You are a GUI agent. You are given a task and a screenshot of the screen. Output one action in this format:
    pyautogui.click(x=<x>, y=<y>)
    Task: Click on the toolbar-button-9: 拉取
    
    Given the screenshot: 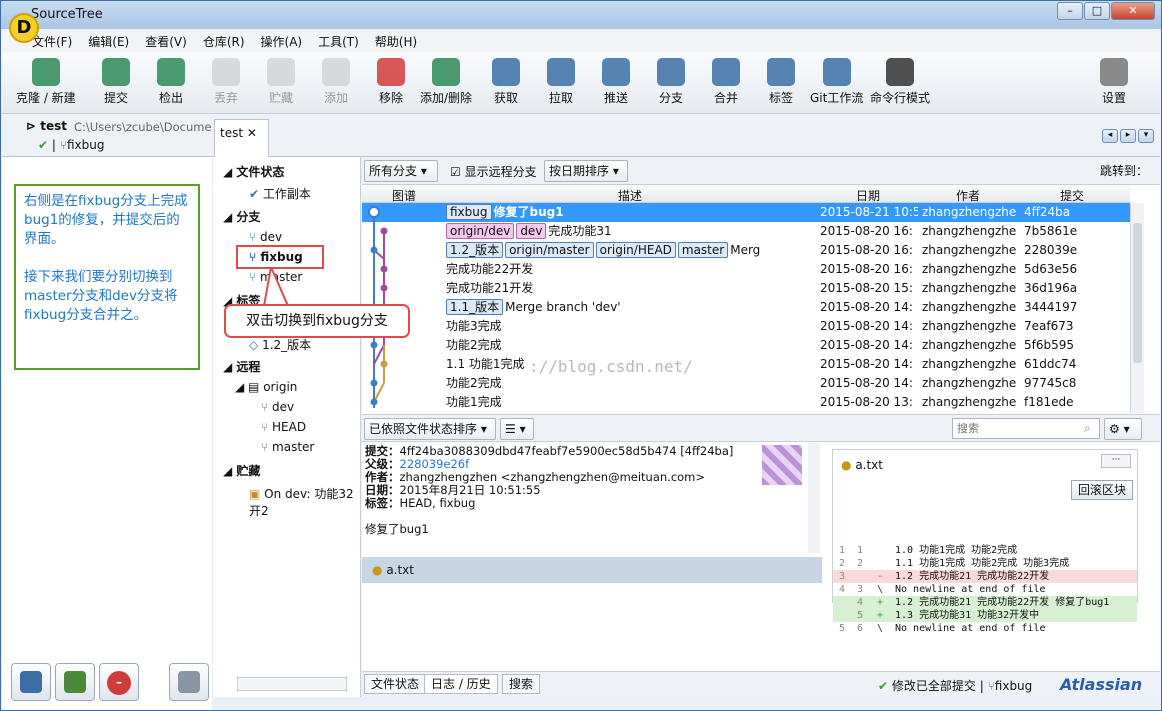 What is the action you would take?
    pyautogui.click(x=561, y=82)
    